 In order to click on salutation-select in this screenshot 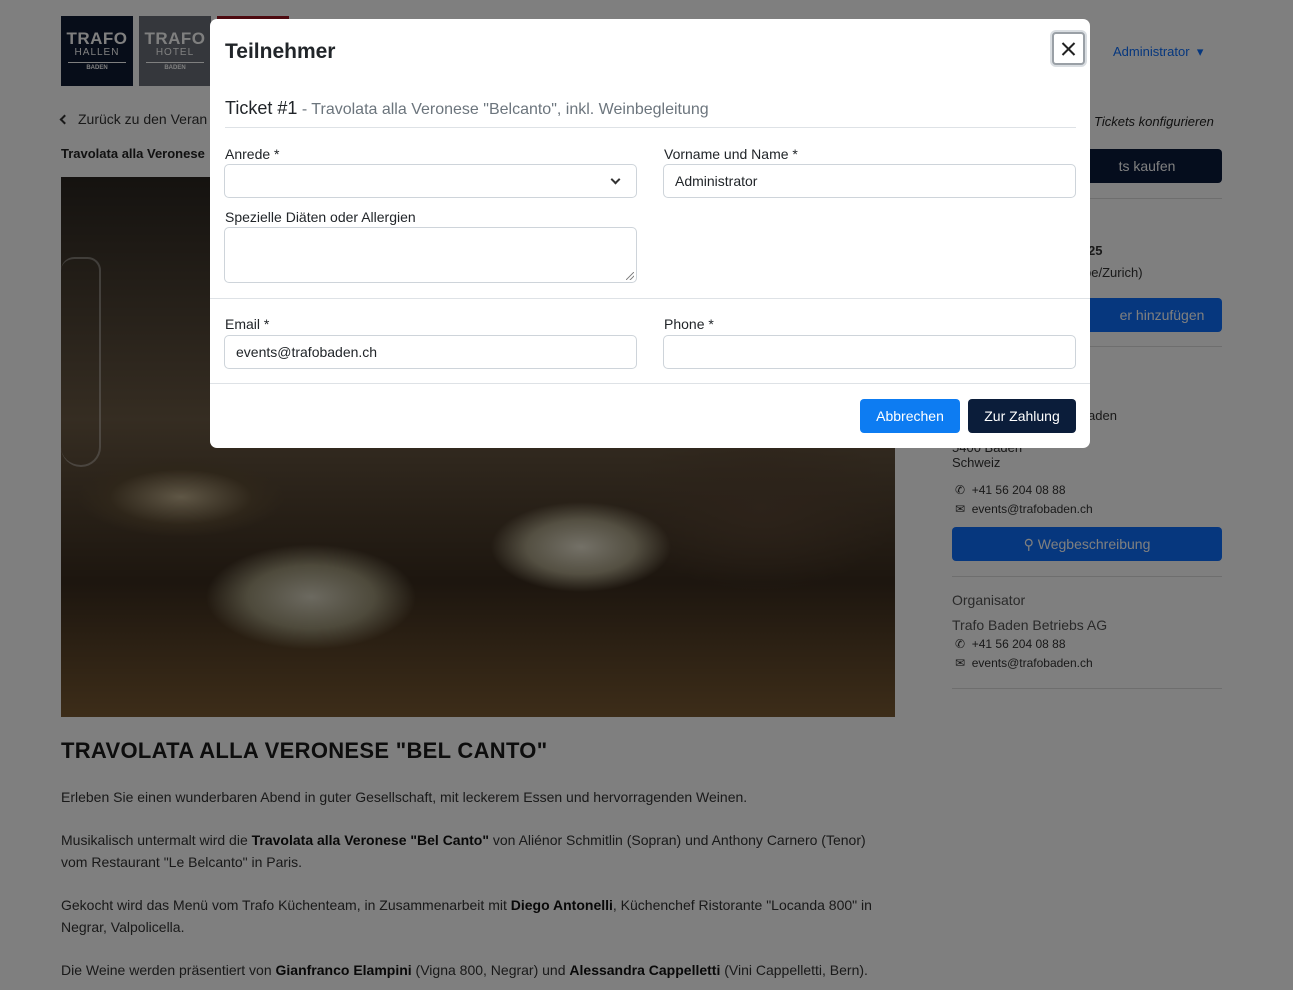, I will do `click(430, 181)`.